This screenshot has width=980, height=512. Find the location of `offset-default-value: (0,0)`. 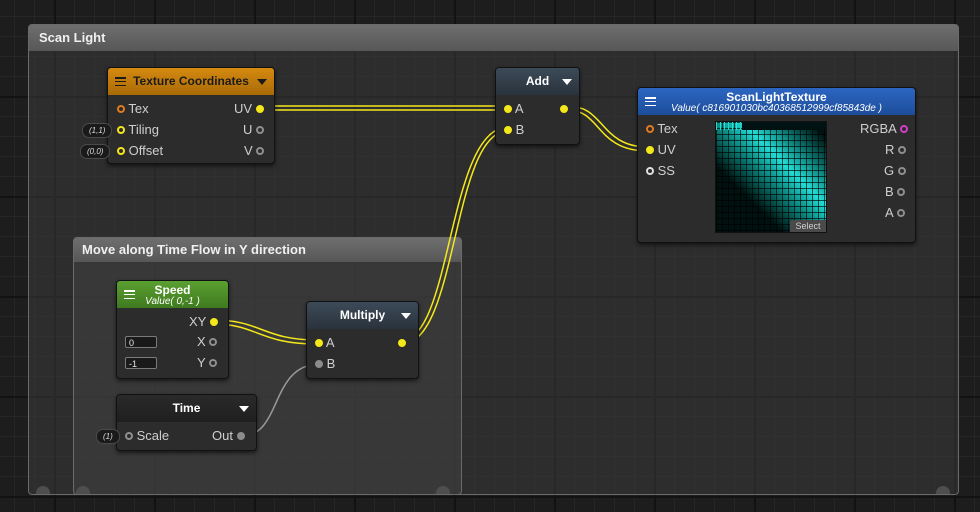

offset-default-value: (0,0) is located at coordinates (95, 151).